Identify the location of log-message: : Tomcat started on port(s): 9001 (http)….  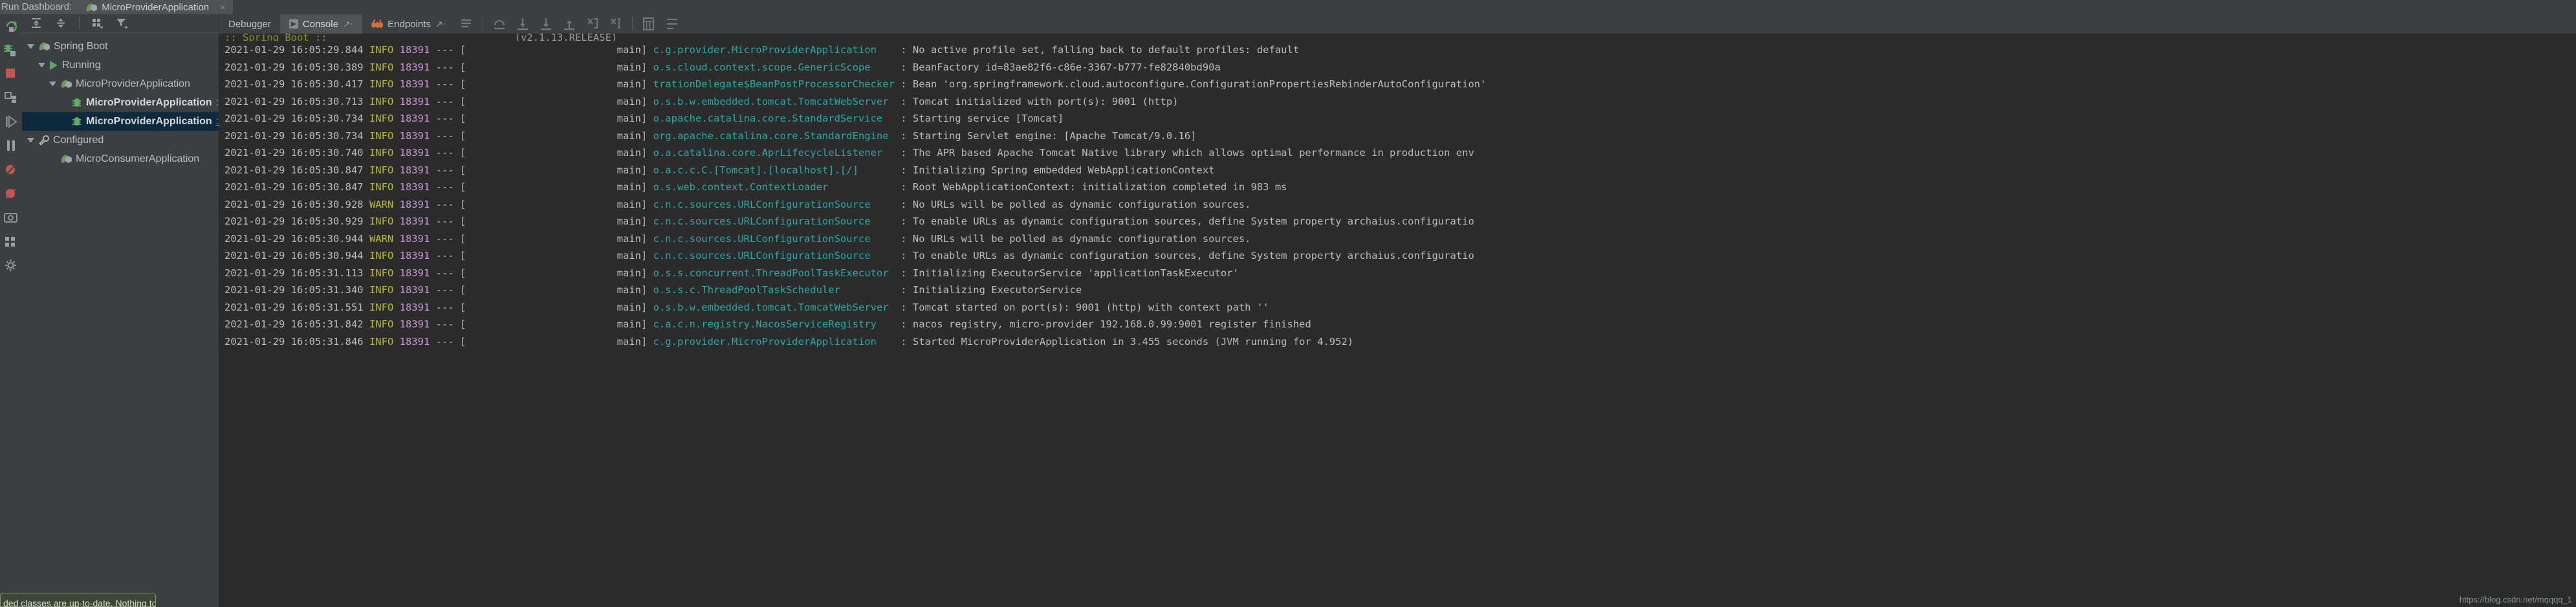
(1085, 307).